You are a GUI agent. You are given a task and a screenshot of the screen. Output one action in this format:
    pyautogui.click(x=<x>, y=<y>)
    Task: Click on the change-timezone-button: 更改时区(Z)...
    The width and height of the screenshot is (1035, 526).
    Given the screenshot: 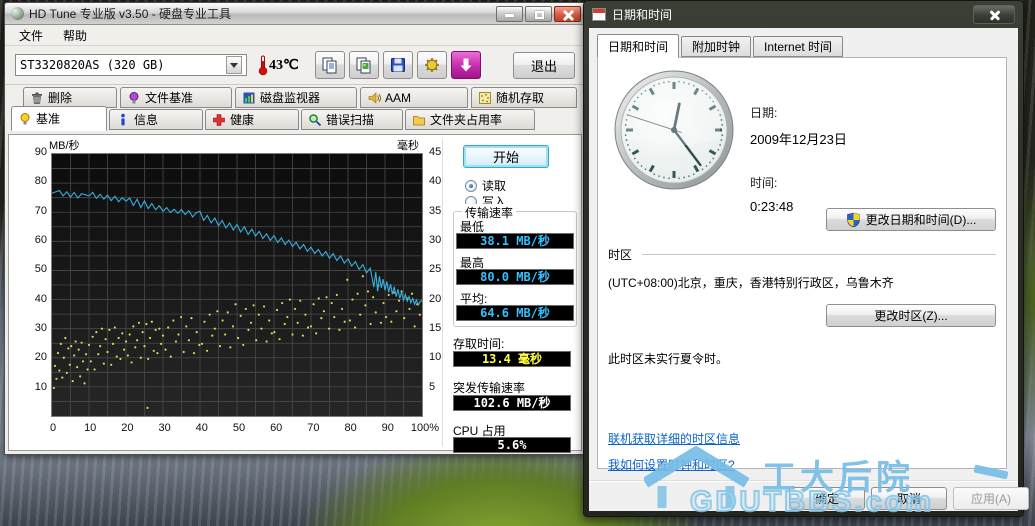 What is the action you would take?
    pyautogui.click(x=911, y=315)
    